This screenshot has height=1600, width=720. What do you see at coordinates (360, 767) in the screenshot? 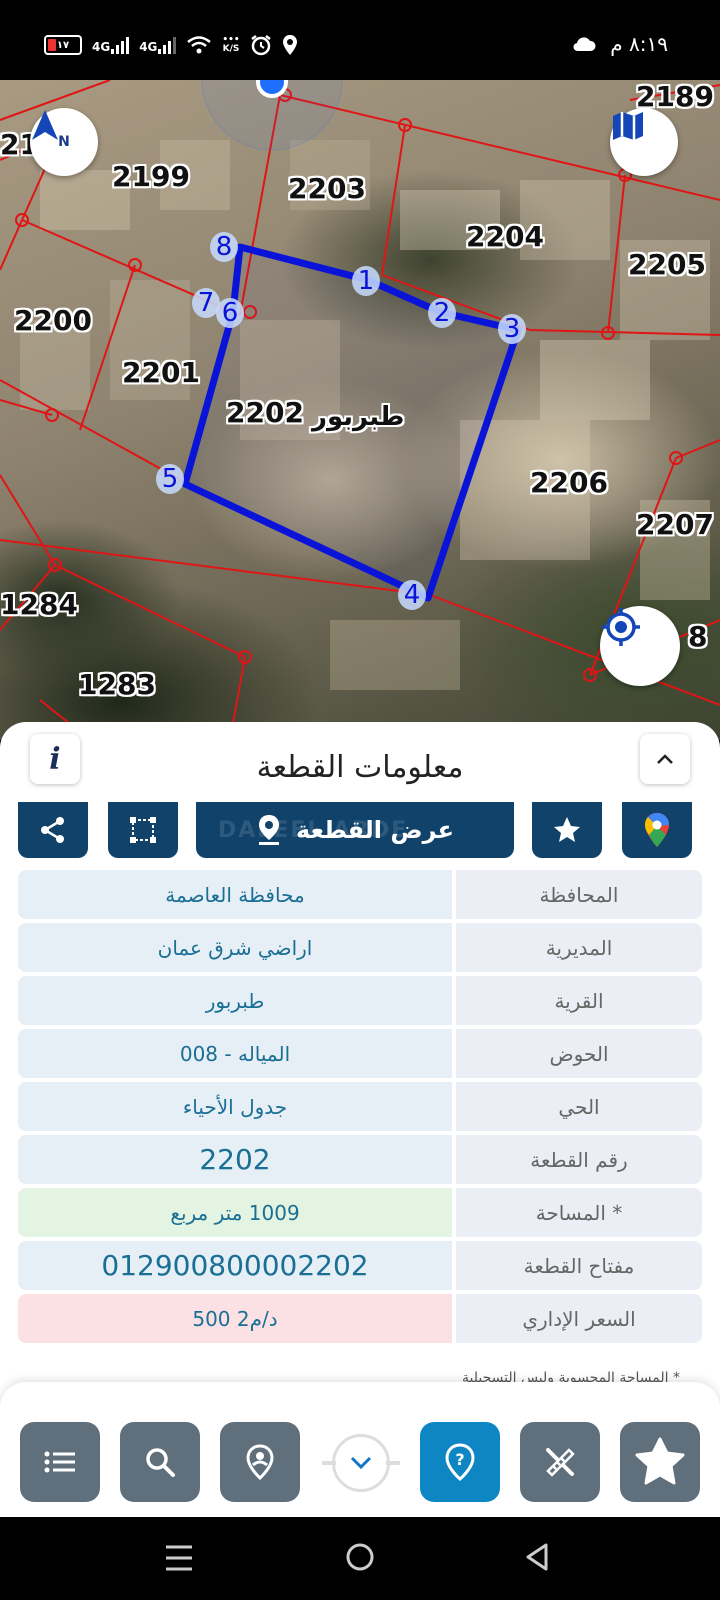
I see `sheet-title: معلومات القطعة` at bounding box center [360, 767].